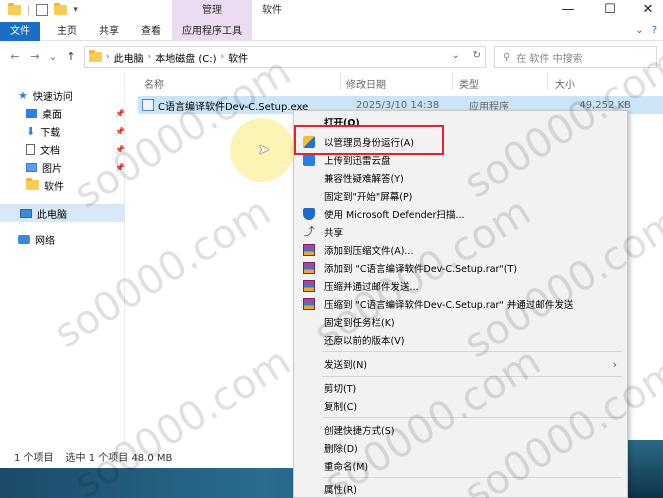 This screenshot has width=663, height=498. What do you see at coordinates (35, 57) in the screenshot?
I see `forward-button: →` at bounding box center [35, 57].